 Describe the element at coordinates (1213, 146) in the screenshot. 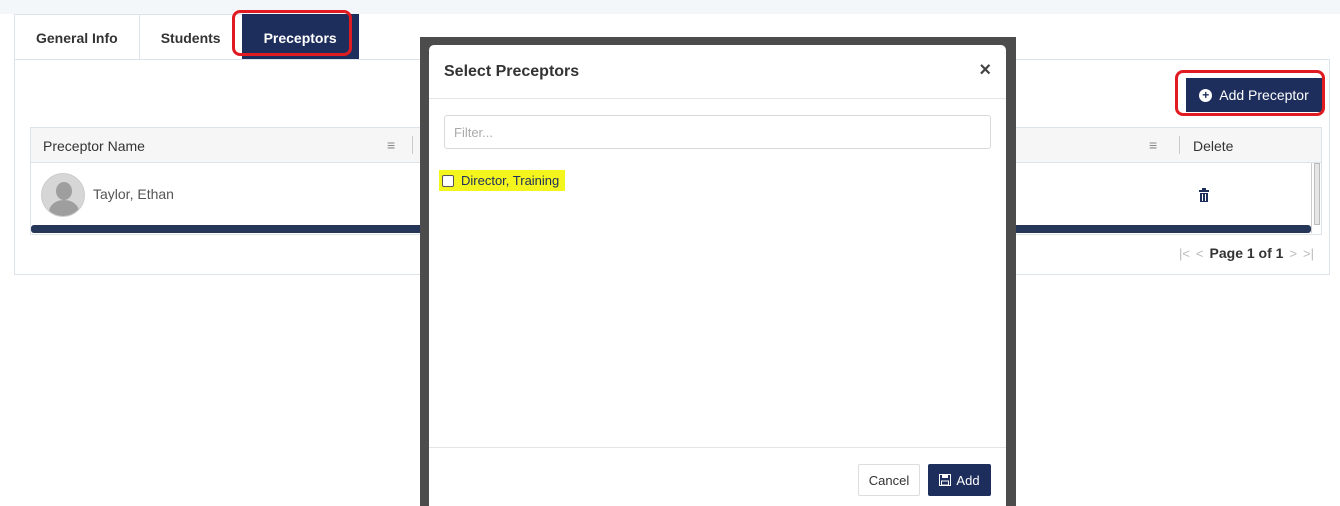

I see `column-header-delete: Delete` at that location.